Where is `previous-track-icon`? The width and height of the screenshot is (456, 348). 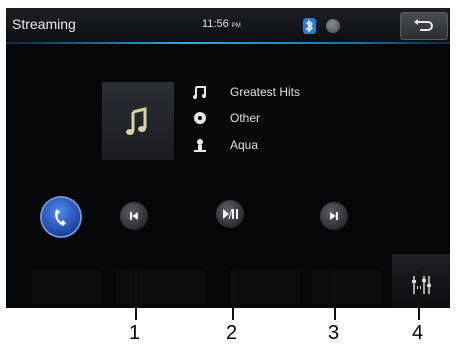
previous-track-icon is located at coordinates (134, 216).